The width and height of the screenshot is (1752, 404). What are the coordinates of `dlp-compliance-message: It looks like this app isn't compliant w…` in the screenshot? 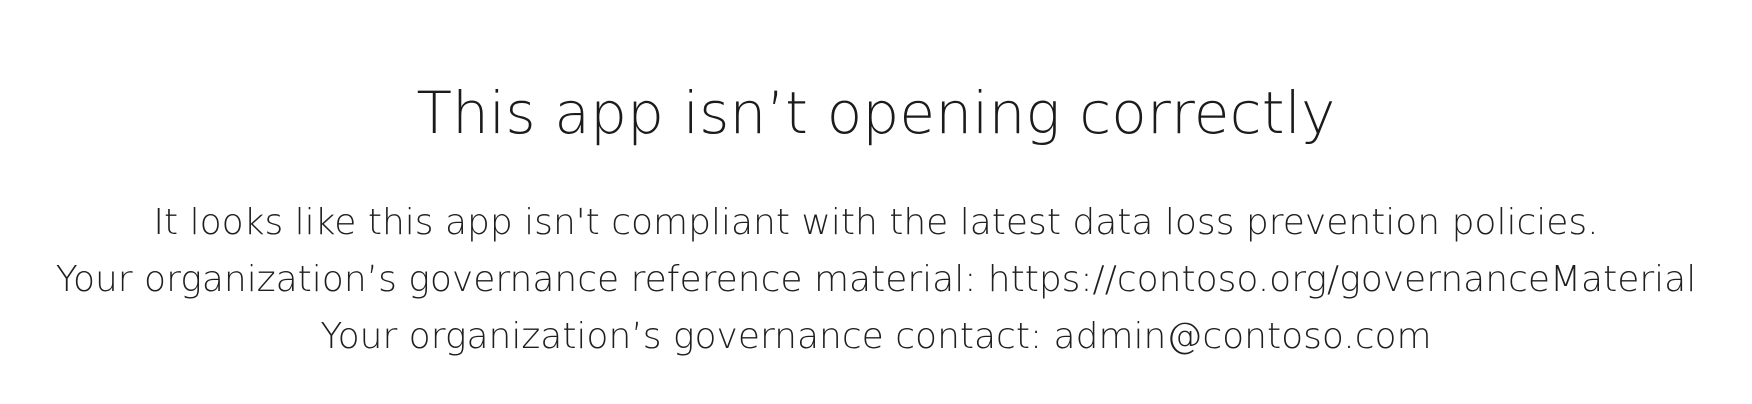 It's located at (876, 222).